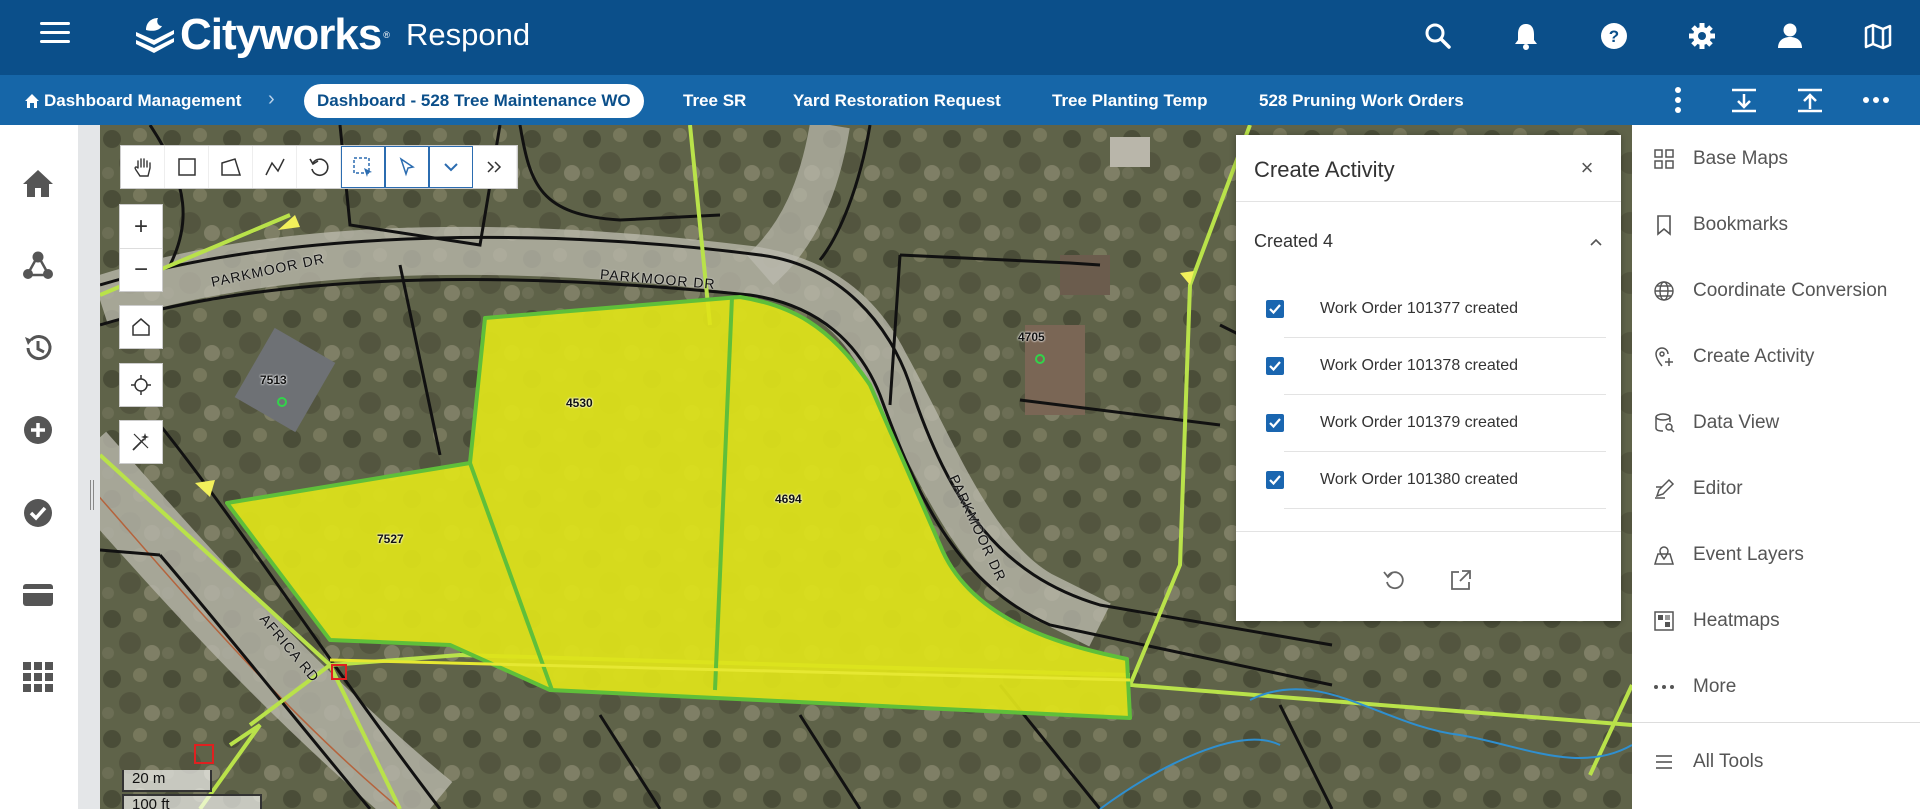  What do you see at coordinates (1130, 101) in the screenshot?
I see `tab-tree-planting-temp: Tree Planting Temp` at bounding box center [1130, 101].